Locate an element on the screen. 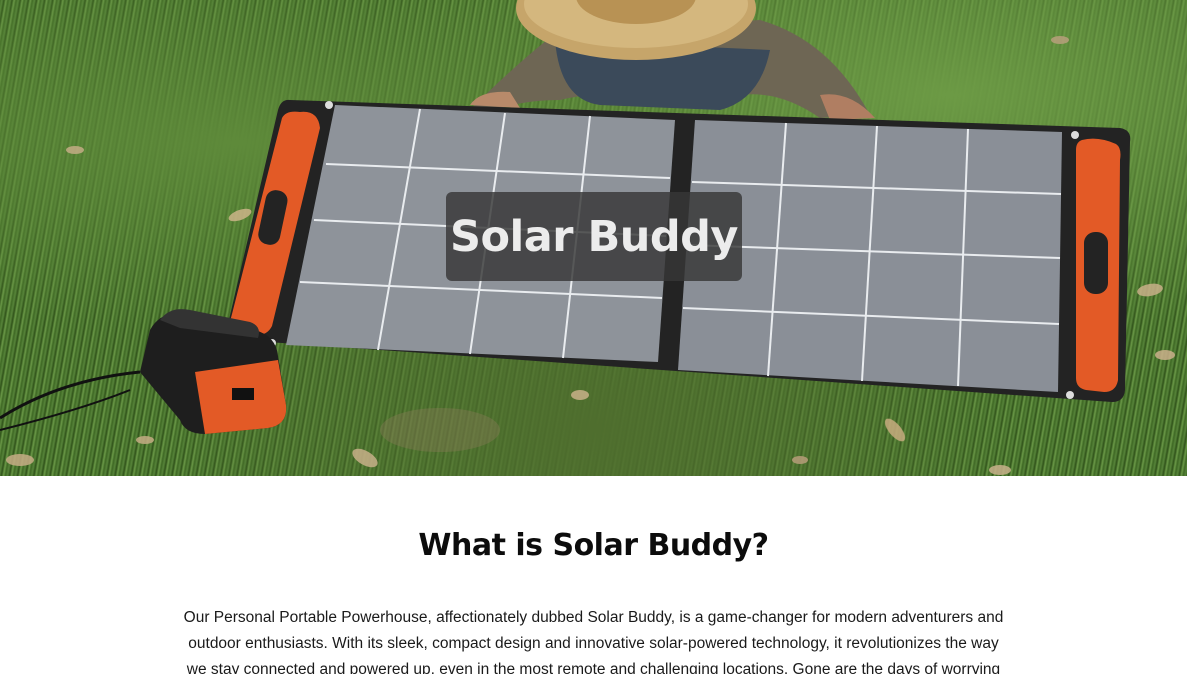 This screenshot has width=1187, height=674. hero-title-box: Solar Buddy is located at coordinates (594, 236).